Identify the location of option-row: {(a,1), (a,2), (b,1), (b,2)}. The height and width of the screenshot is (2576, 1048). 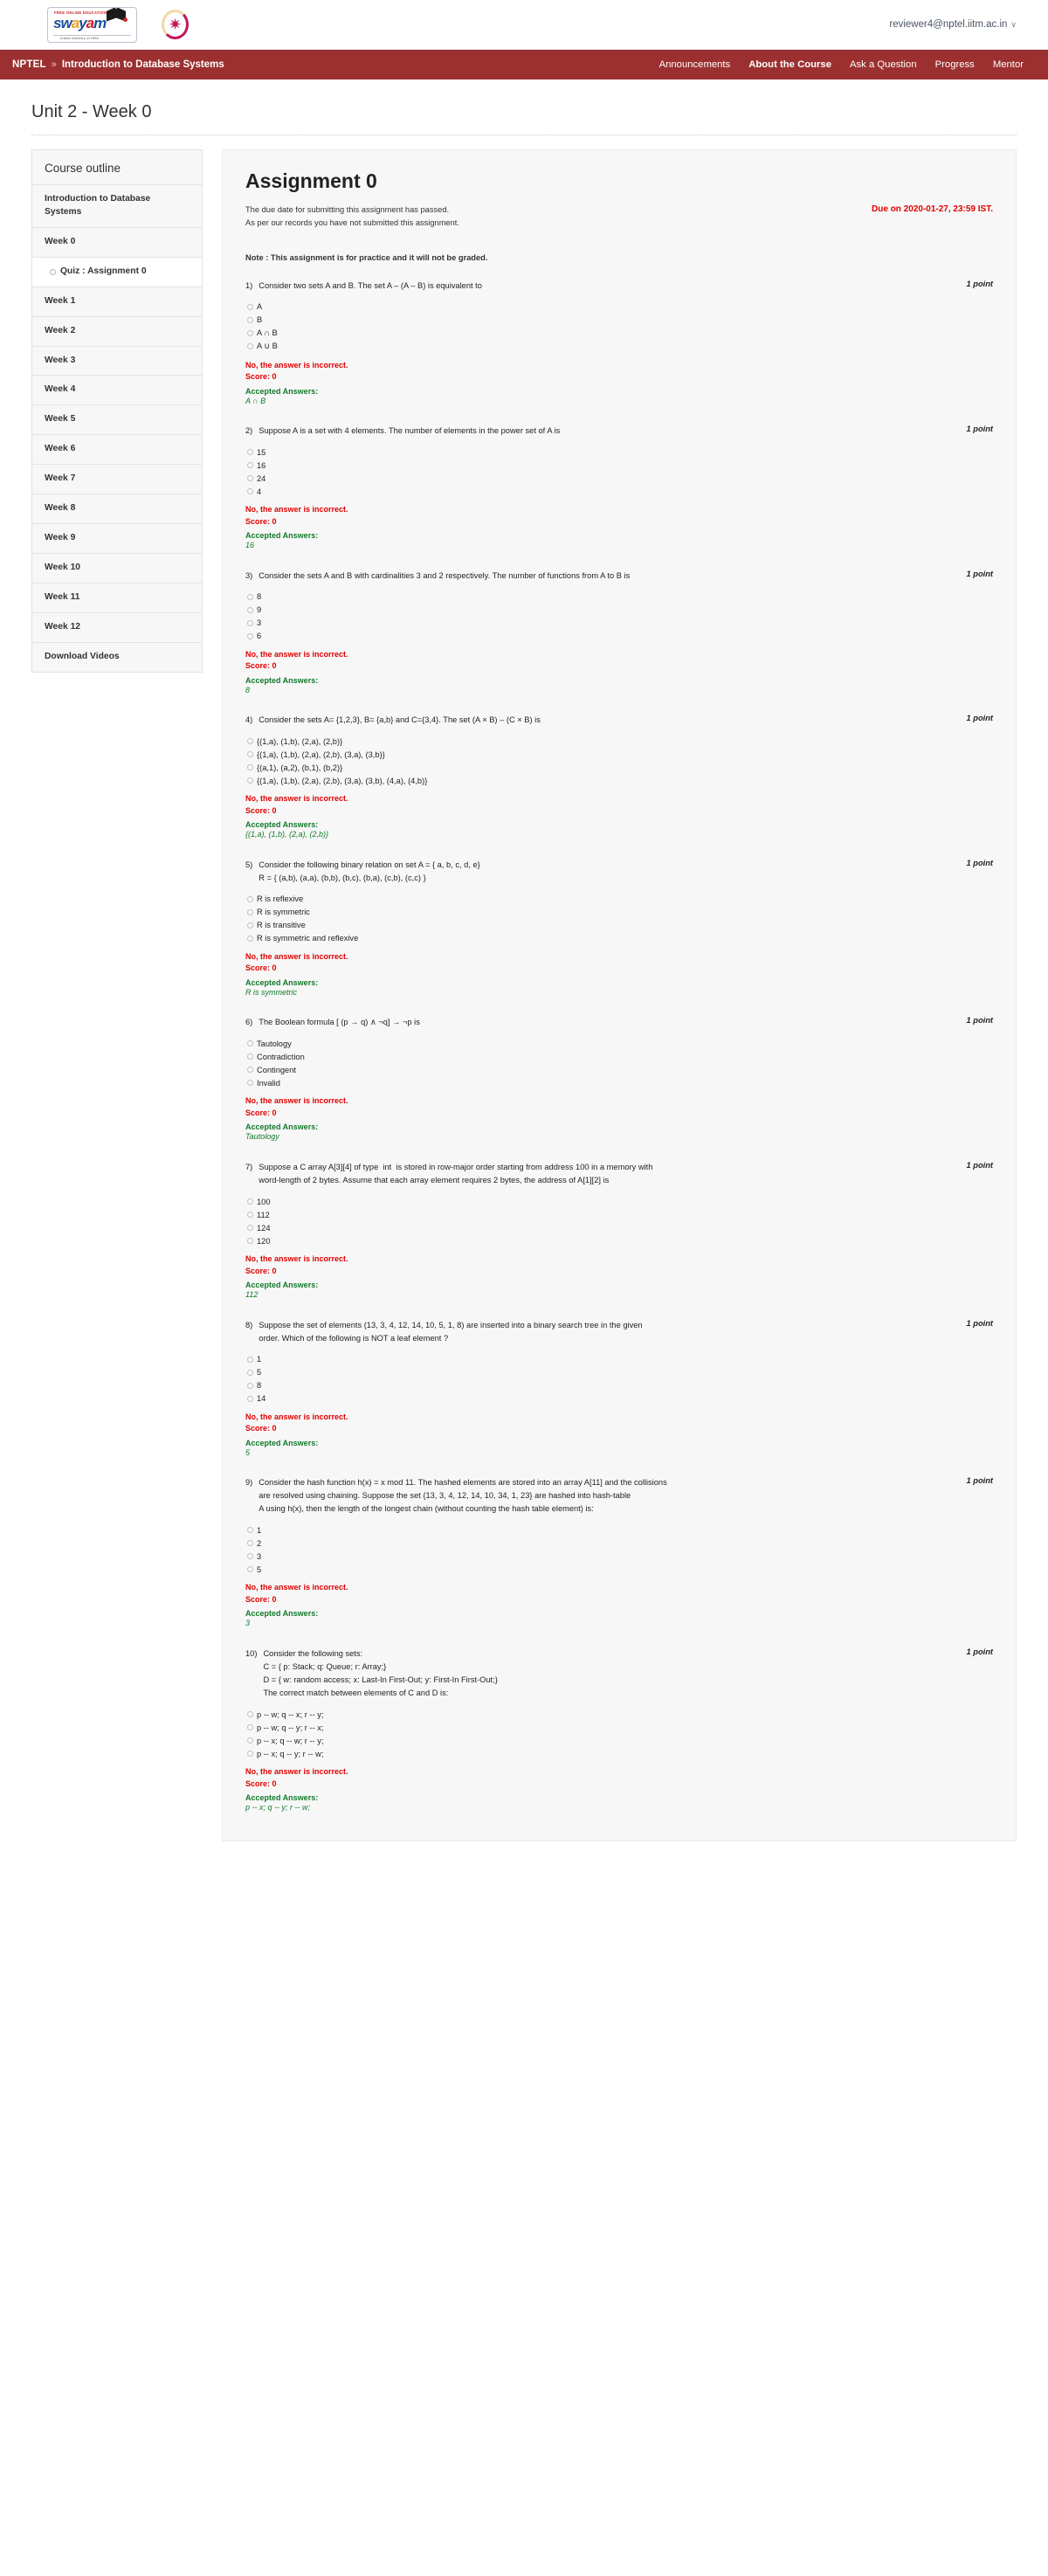
(619, 767).